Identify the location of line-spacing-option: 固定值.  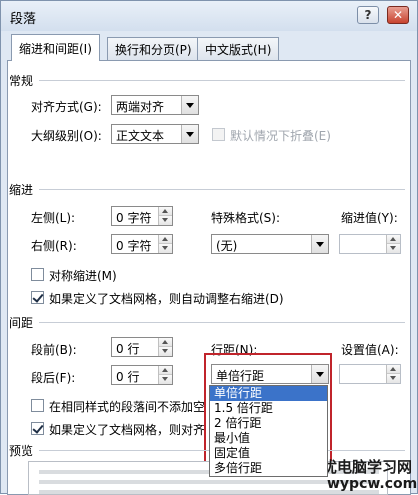
(268, 453).